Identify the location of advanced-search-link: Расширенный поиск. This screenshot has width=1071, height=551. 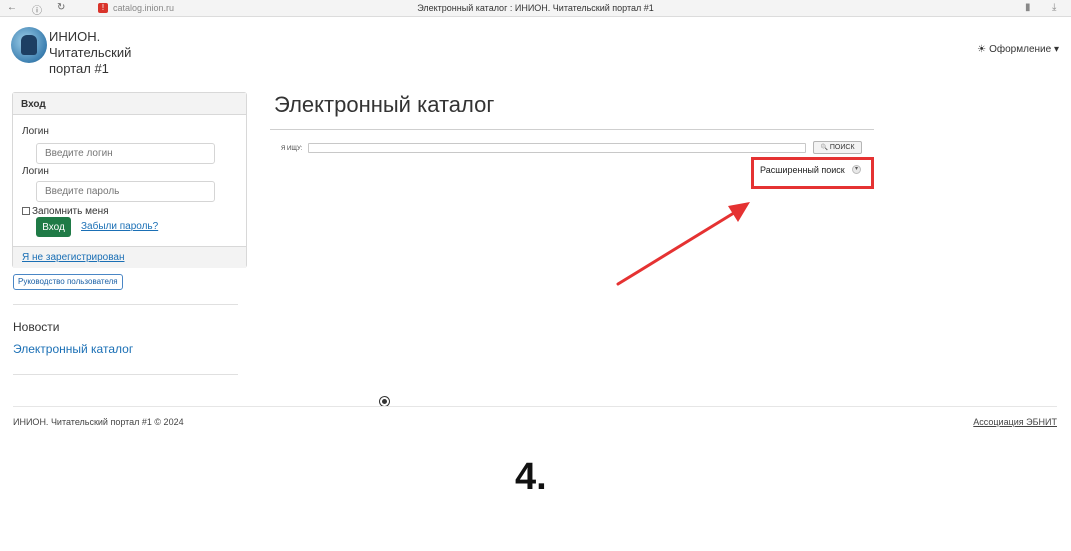
(802, 170).